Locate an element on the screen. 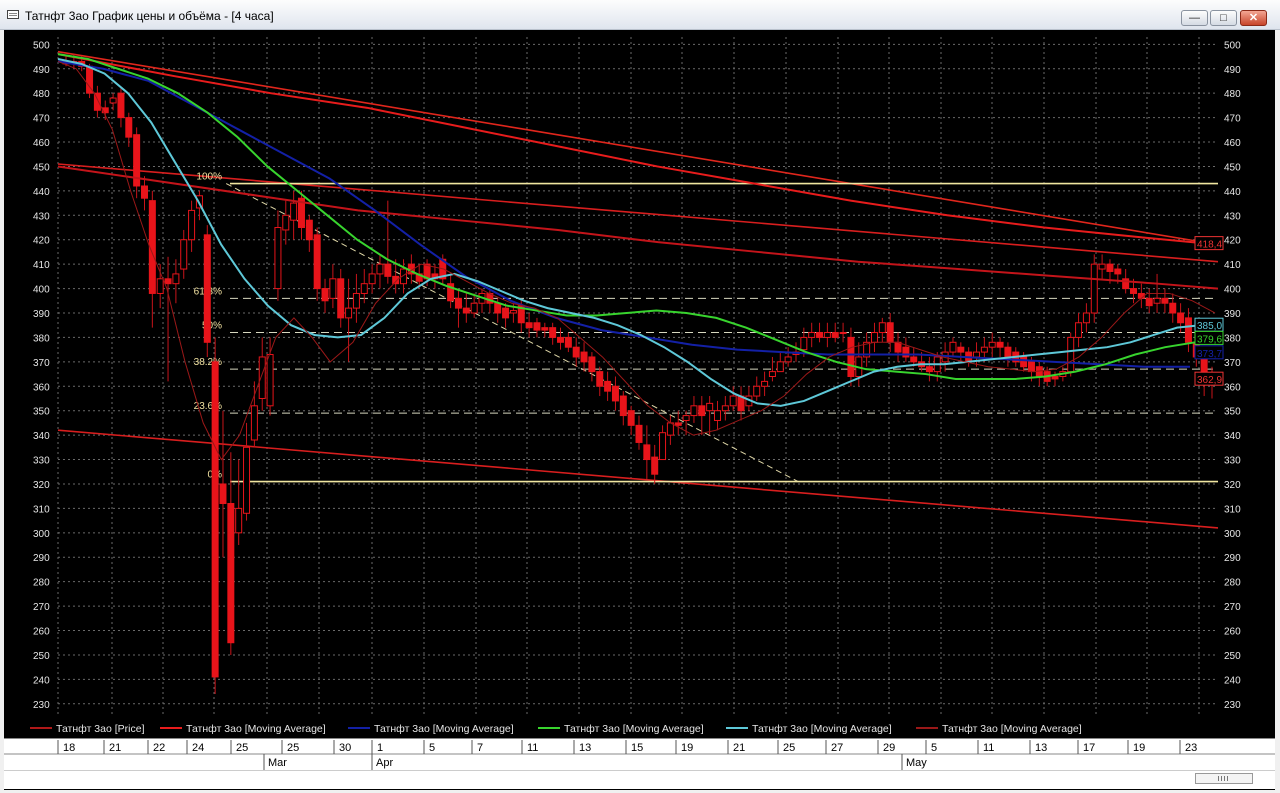 The width and height of the screenshot is (1280, 793). minimize-button: — is located at coordinates (1194, 18).